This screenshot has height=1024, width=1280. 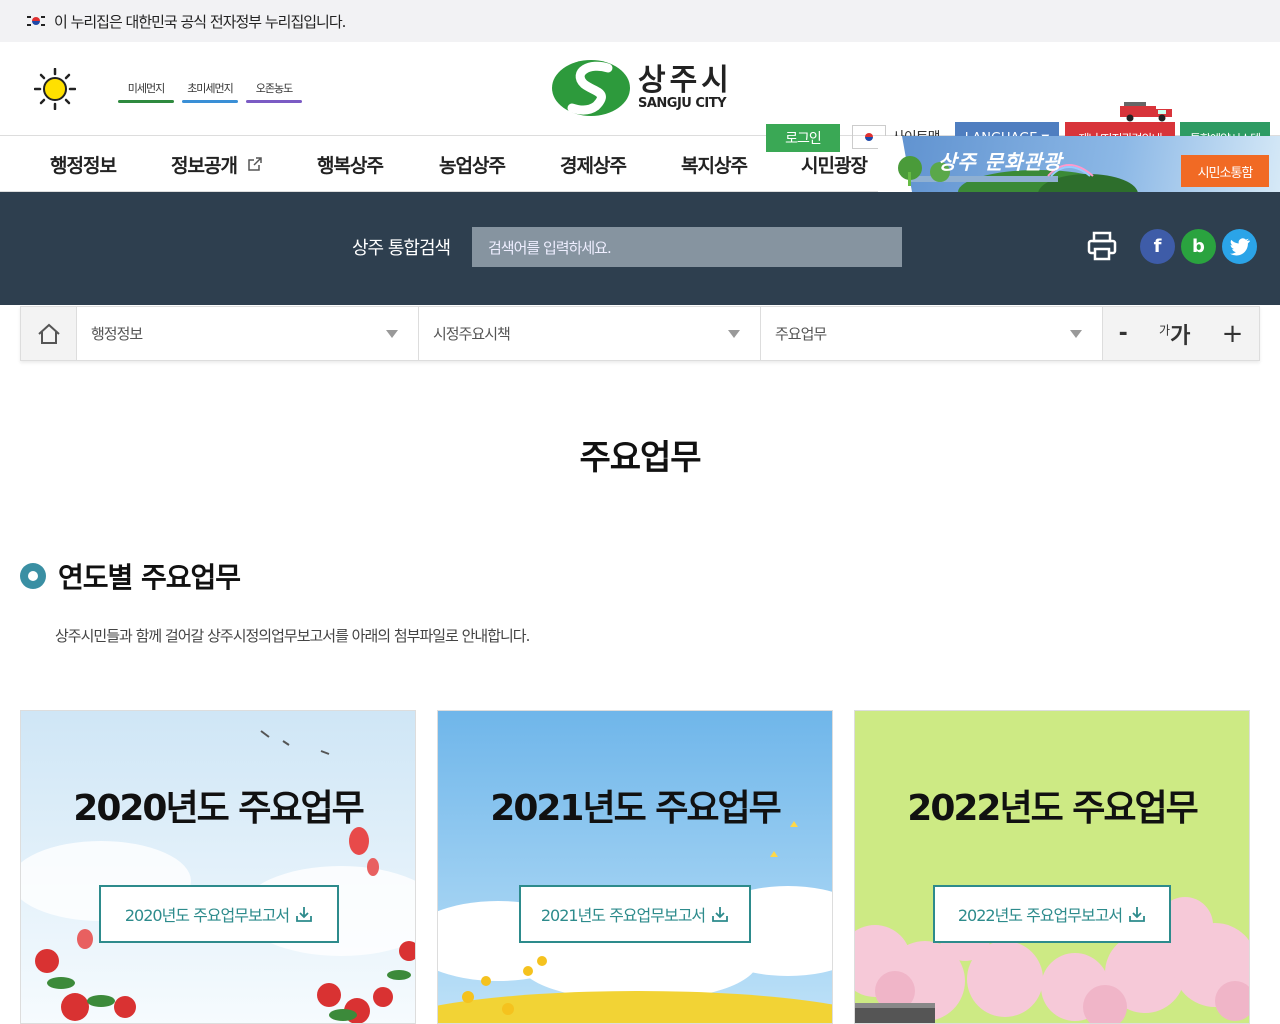 What do you see at coordinates (33, 576) in the screenshot?
I see `bullet-icon` at bounding box center [33, 576].